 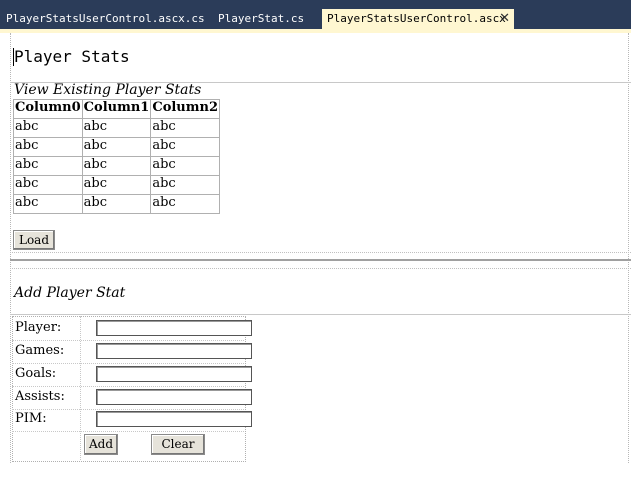 I want to click on assists-label: Assists:, so click(x=40, y=396).